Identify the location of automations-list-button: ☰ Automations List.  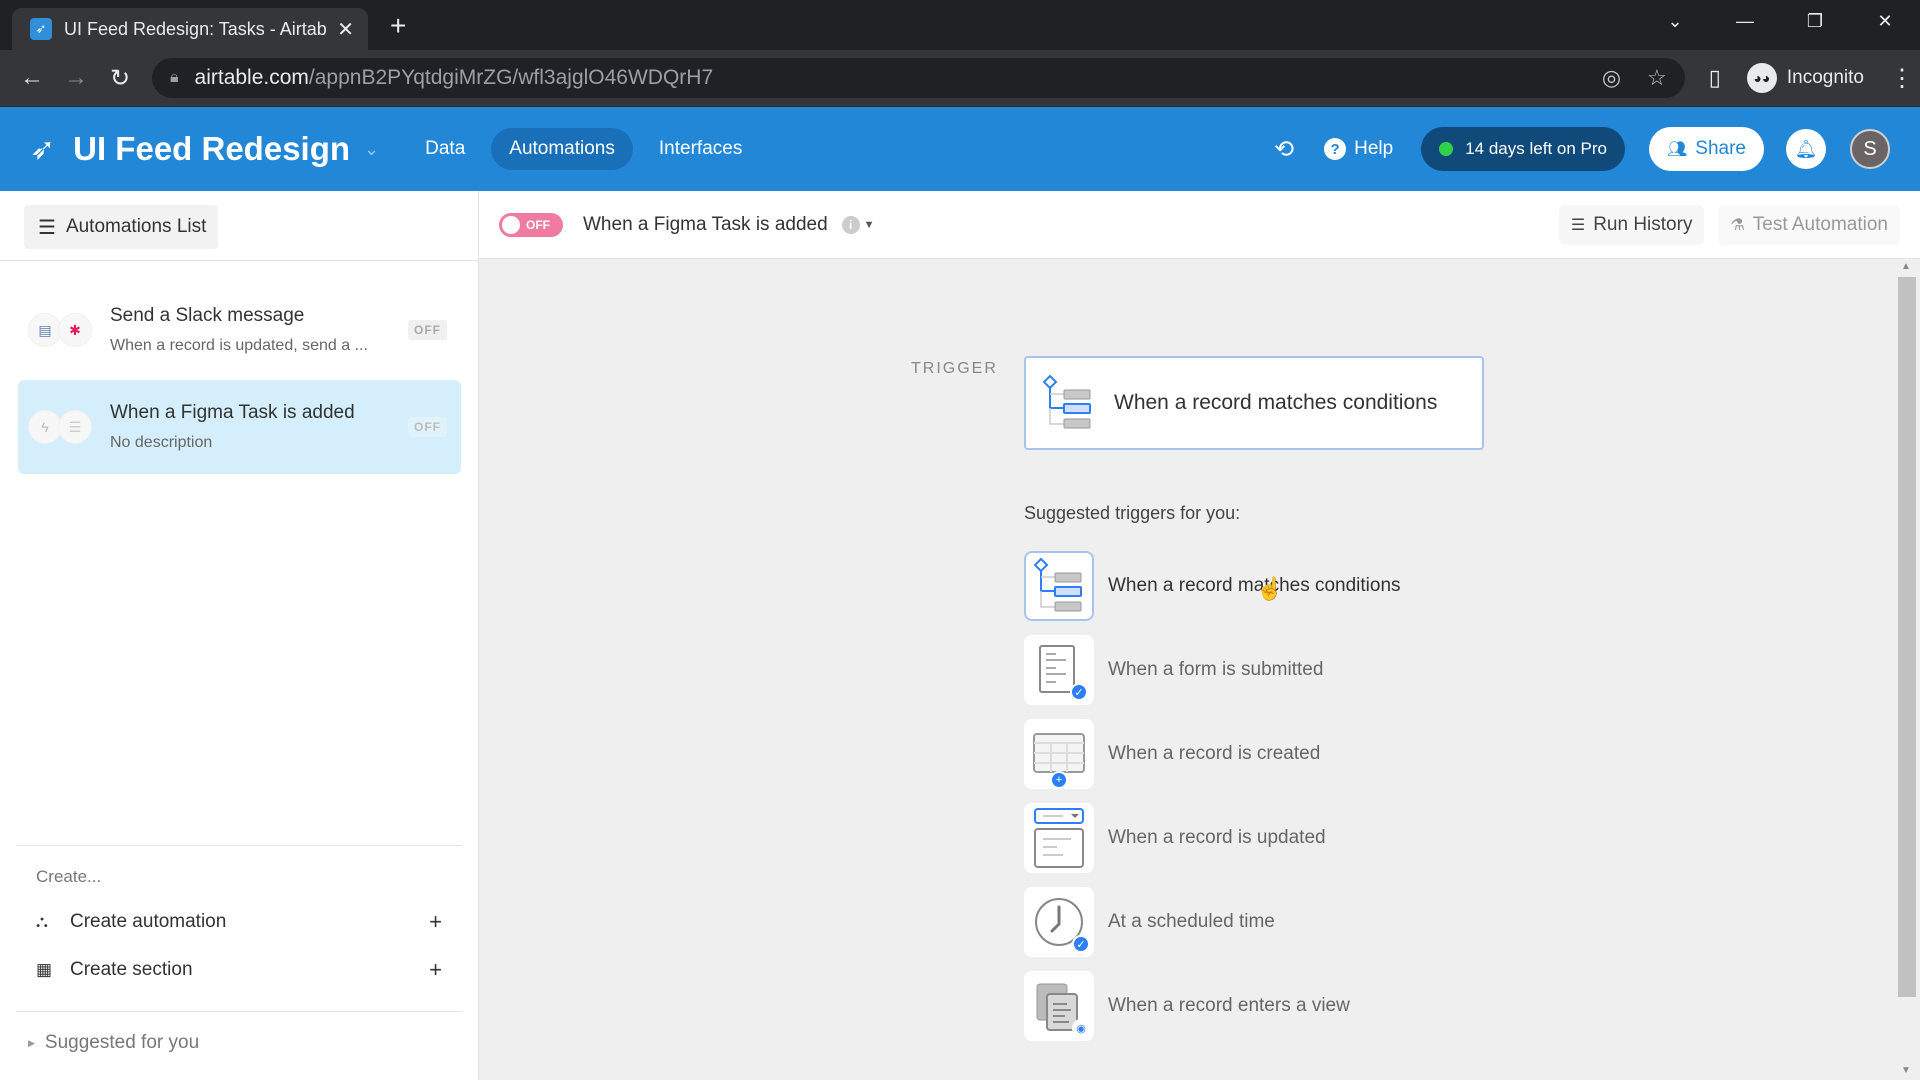
(121, 227).